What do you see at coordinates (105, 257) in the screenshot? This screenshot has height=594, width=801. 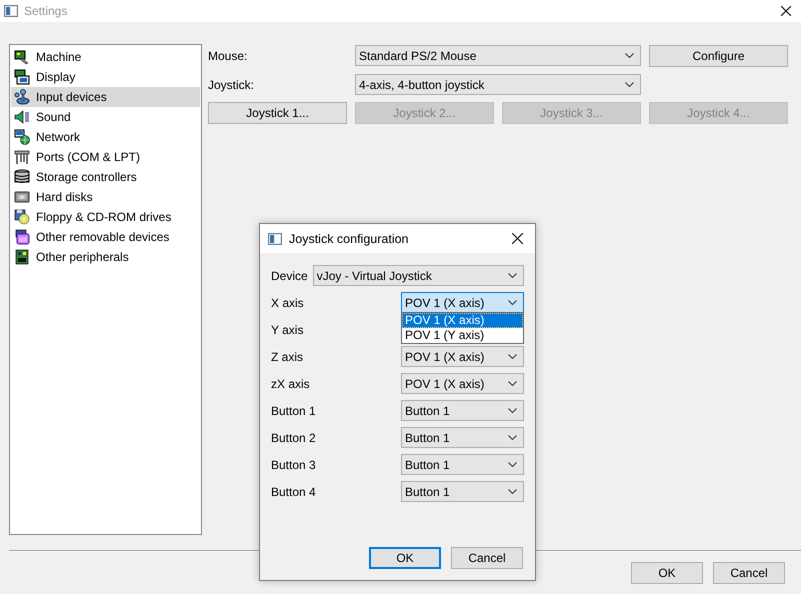 I see `sidebar-item: Other peripherals` at bounding box center [105, 257].